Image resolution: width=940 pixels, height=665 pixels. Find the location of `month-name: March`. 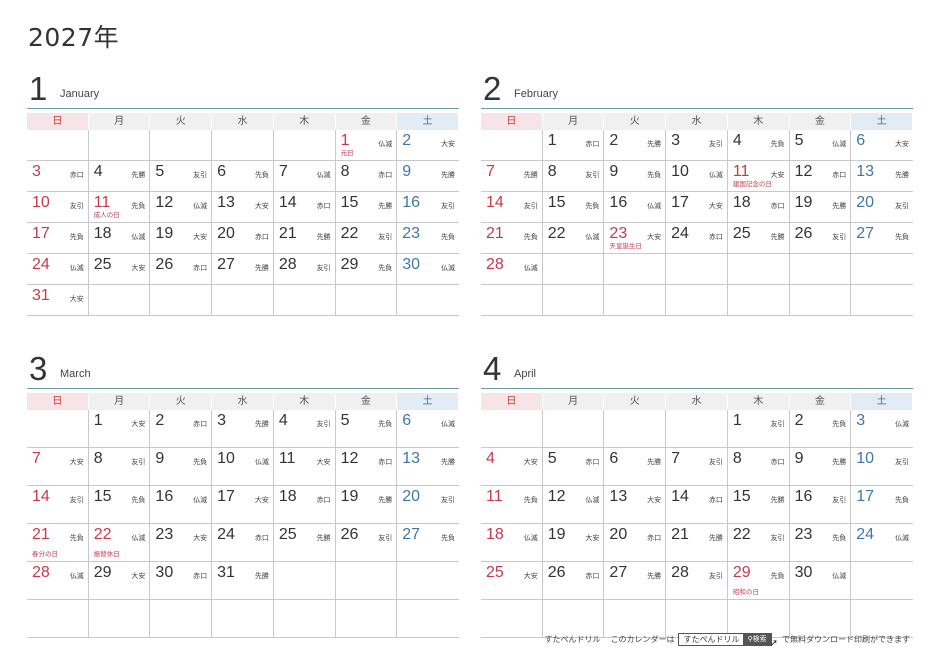

month-name: March is located at coordinates (75, 374).